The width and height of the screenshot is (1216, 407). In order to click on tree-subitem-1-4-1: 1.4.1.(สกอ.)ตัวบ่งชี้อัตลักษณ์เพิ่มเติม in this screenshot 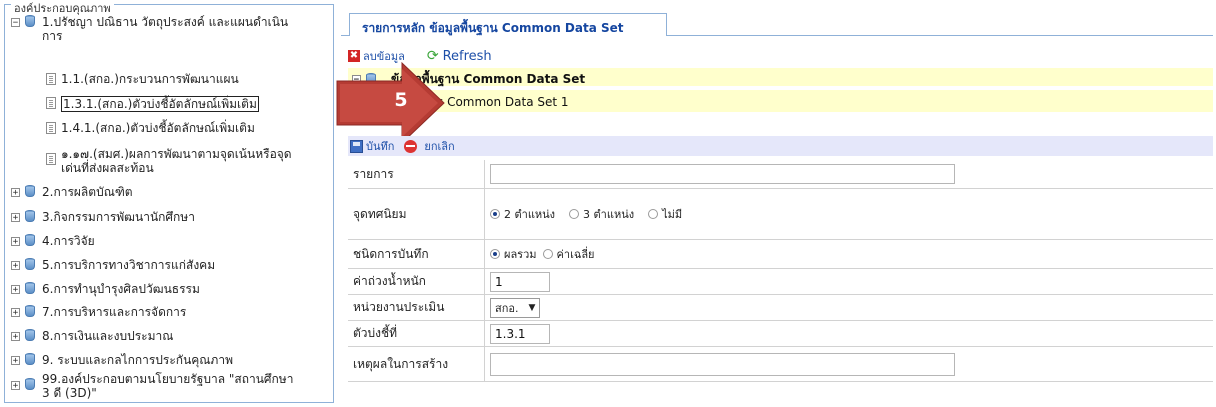, I will do `click(150, 128)`.